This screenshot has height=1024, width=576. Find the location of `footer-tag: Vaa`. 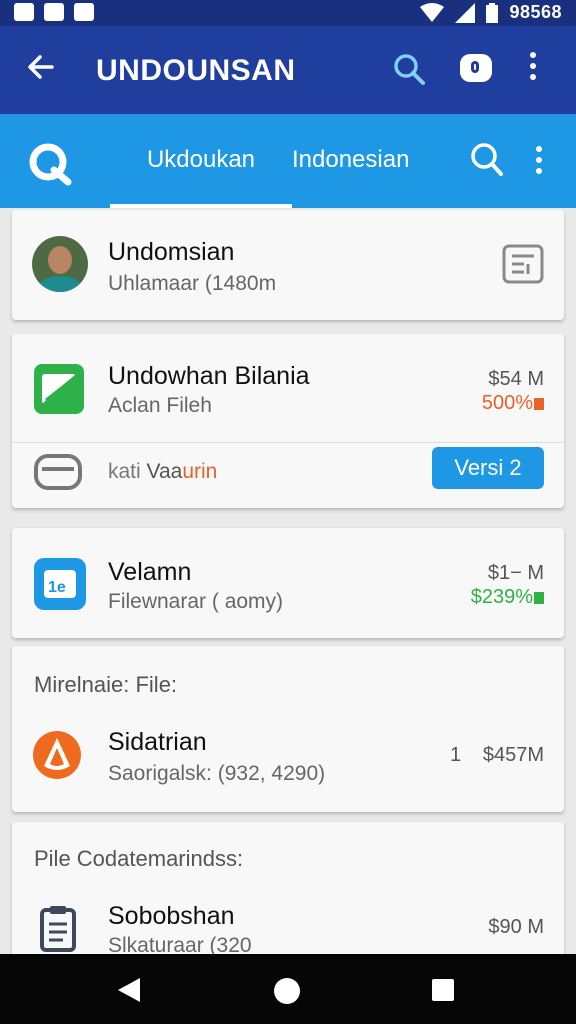

footer-tag: Vaa is located at coordinates (164, 471).